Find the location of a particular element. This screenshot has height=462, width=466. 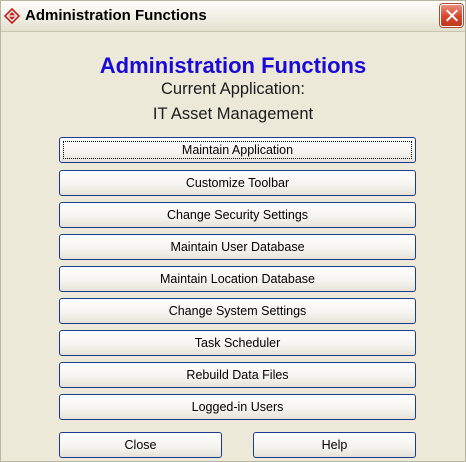

close-icon is located at coordinates (451, 15).